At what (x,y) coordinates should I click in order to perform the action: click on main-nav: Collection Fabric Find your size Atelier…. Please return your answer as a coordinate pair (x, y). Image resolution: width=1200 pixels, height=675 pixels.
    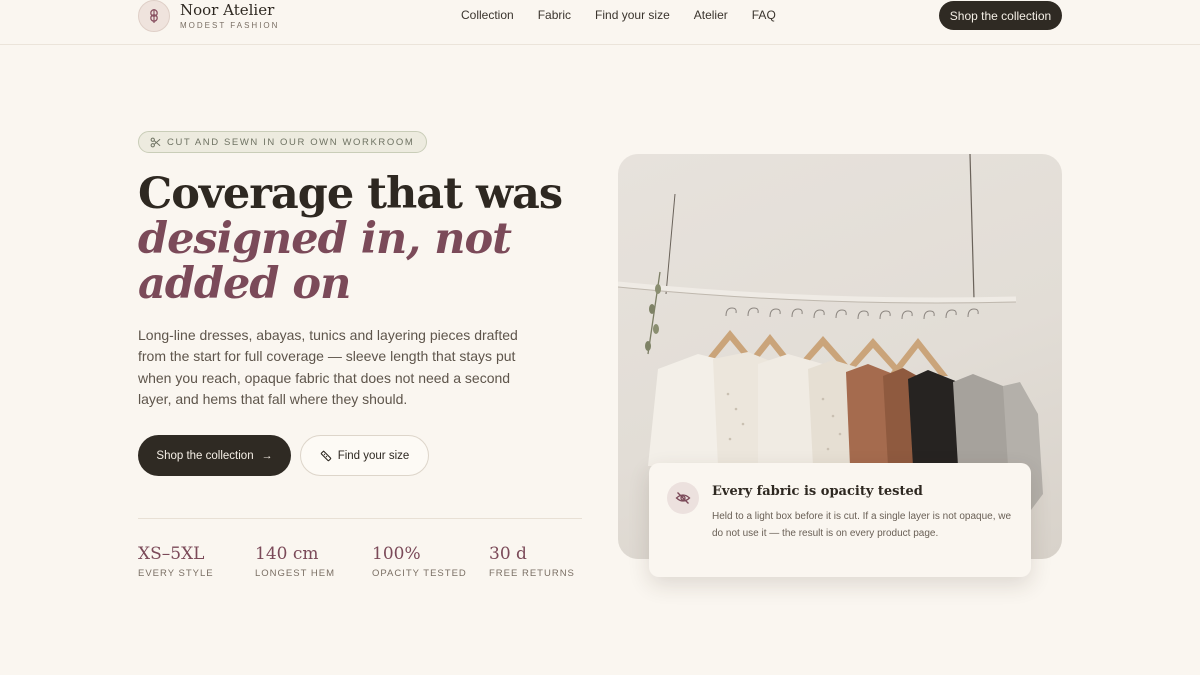
    Looking at the image, I should click on (630, 15).